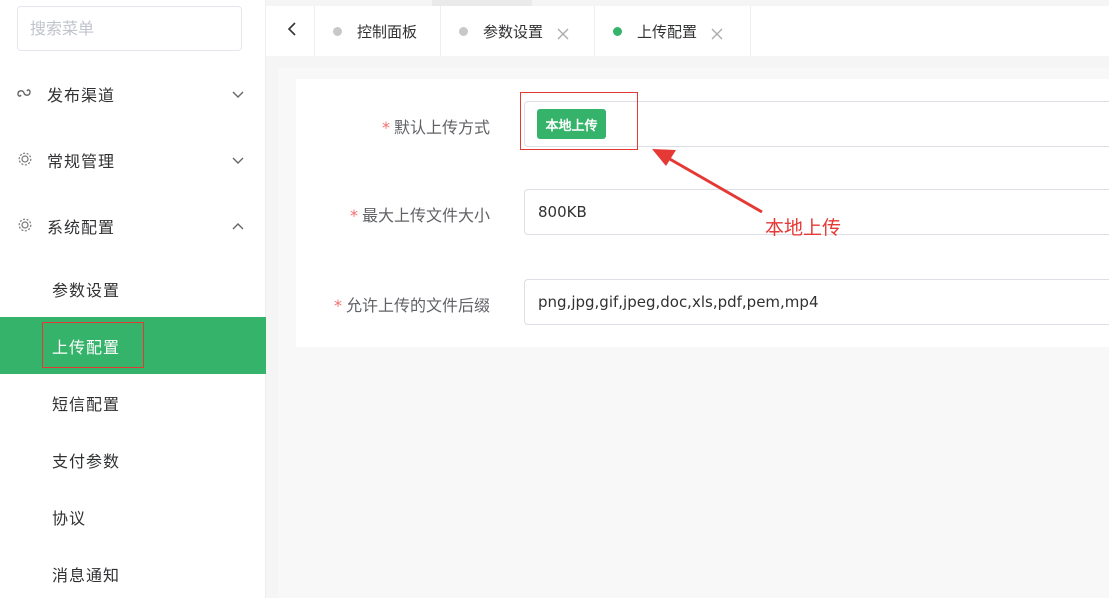  Describe the element at coordinates (678, 302) in the screenshot. I see `allowed-ext-value: png,jpg,gif,jpeg,doc,xls,pdf,pem,mp4` at that location.